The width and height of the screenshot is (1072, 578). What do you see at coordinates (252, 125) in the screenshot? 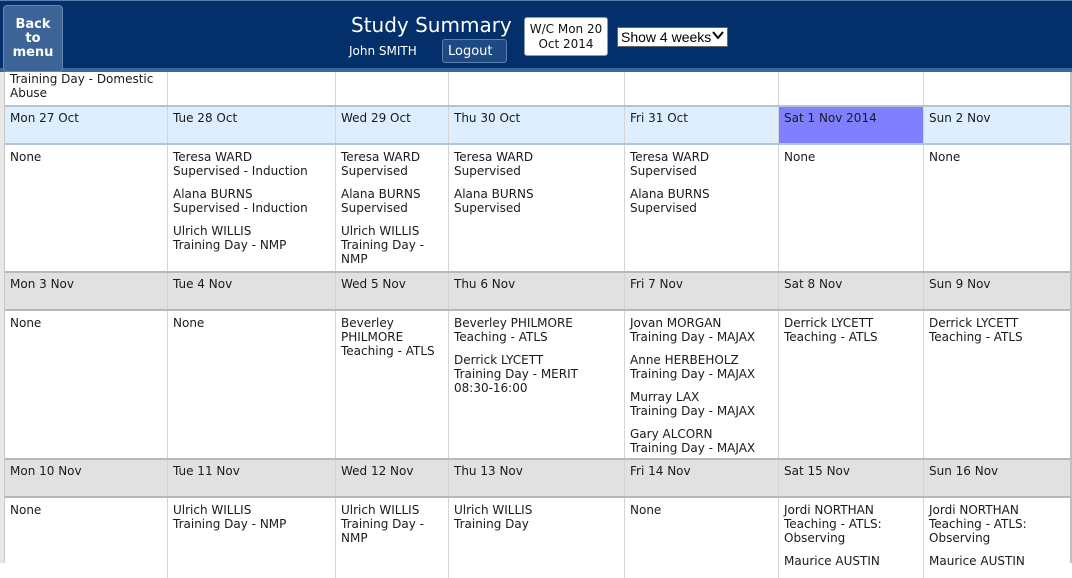
I see `day-header: Tue 28 Oct` at bounding box center [252, 125].